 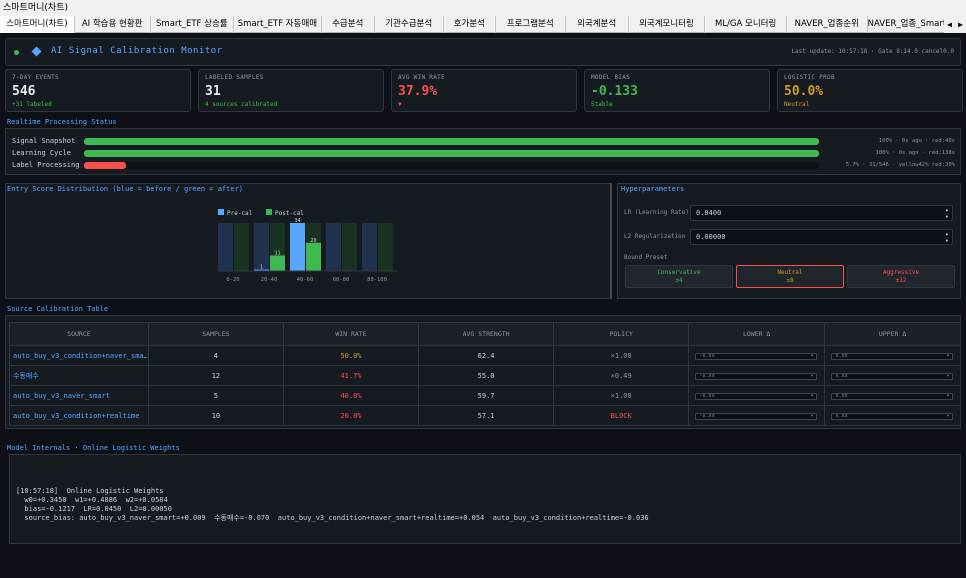 What do you see at coordinates (901, 280) in the screenshot?
I see `preset-value: ±12` at bounding box center [901, 280].